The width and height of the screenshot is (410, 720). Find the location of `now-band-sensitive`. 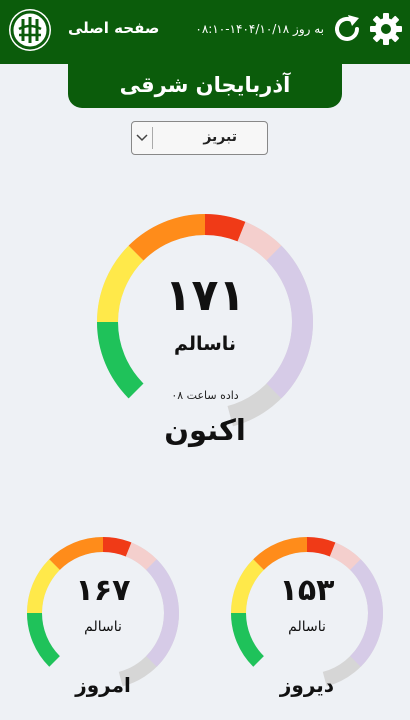

now-band-sensitive is located at coordinates (167, 237).